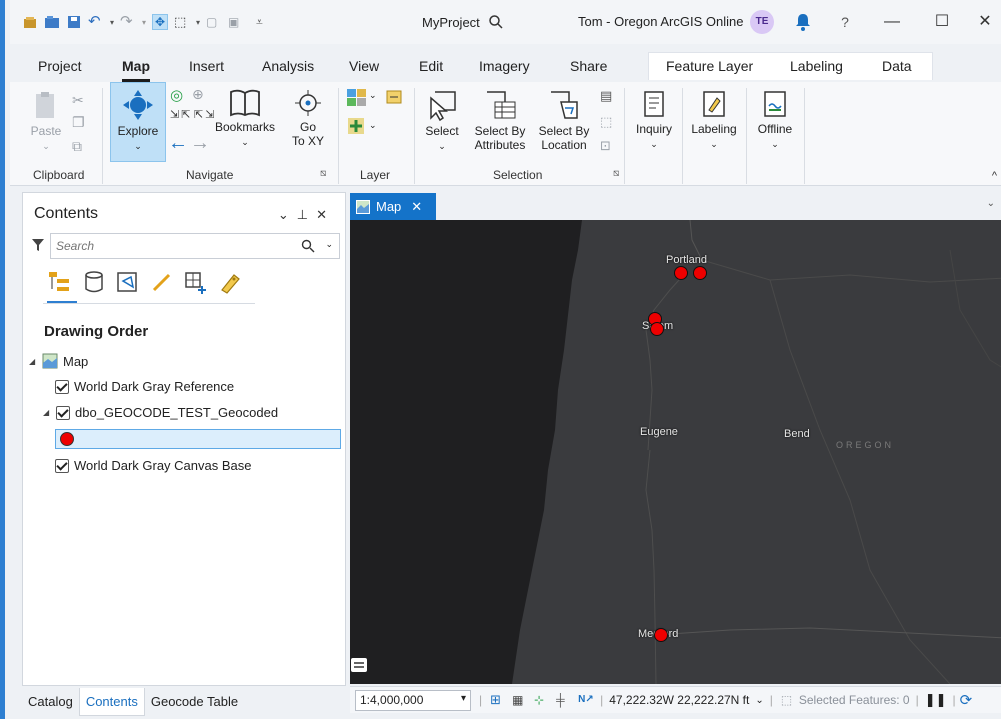  What do you see at coordinates (616, 173) in the screenshot?
I see `selection-options-icon: ⧅` at bounding box center [616, 173].